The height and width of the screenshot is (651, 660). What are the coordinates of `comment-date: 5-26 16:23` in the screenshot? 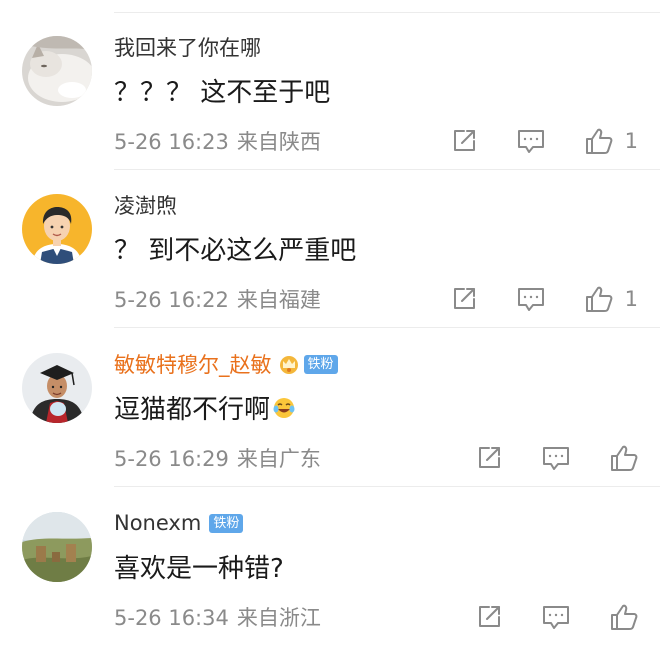 It's located at (171, 142).